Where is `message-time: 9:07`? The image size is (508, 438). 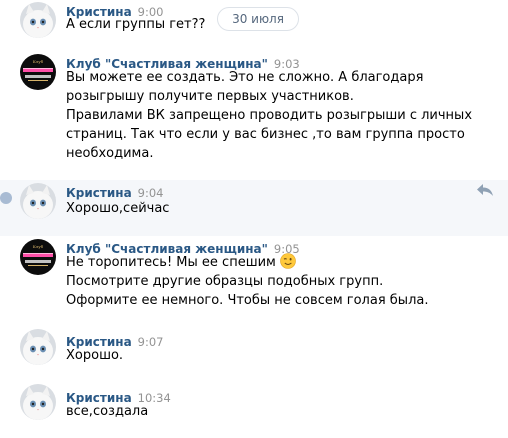
message-time: 9:07 is located at coordinates (151, 342).